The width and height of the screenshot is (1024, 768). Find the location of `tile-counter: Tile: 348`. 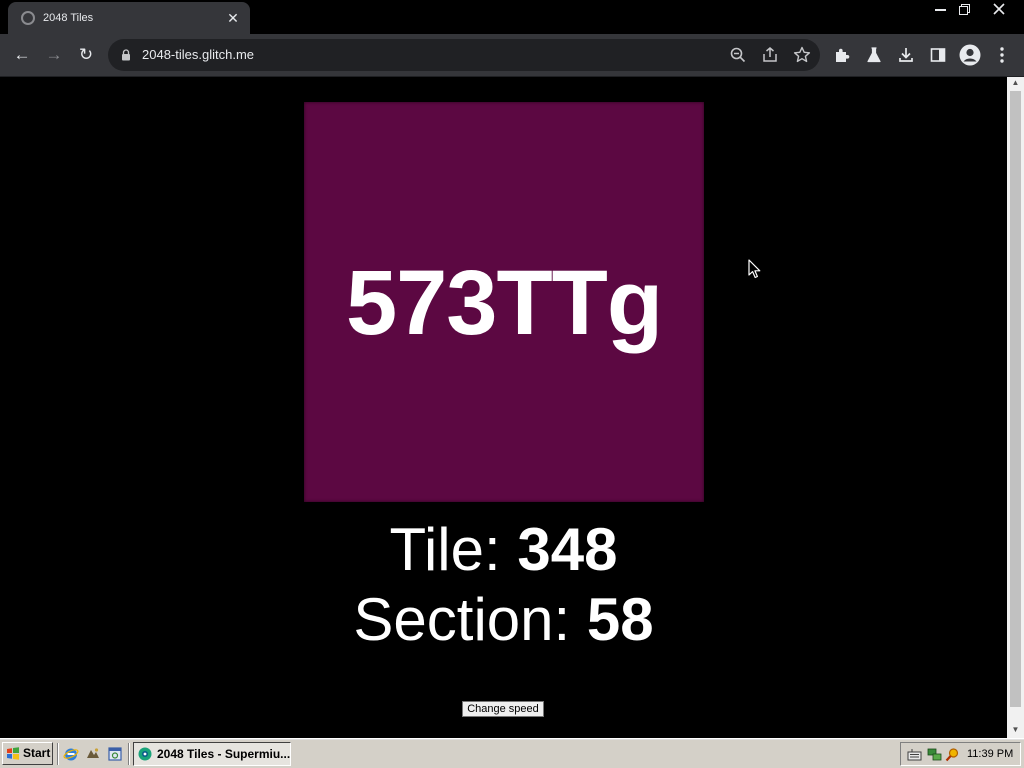

tile-counter: Tile: 348 is located at coordinates (503, 550).